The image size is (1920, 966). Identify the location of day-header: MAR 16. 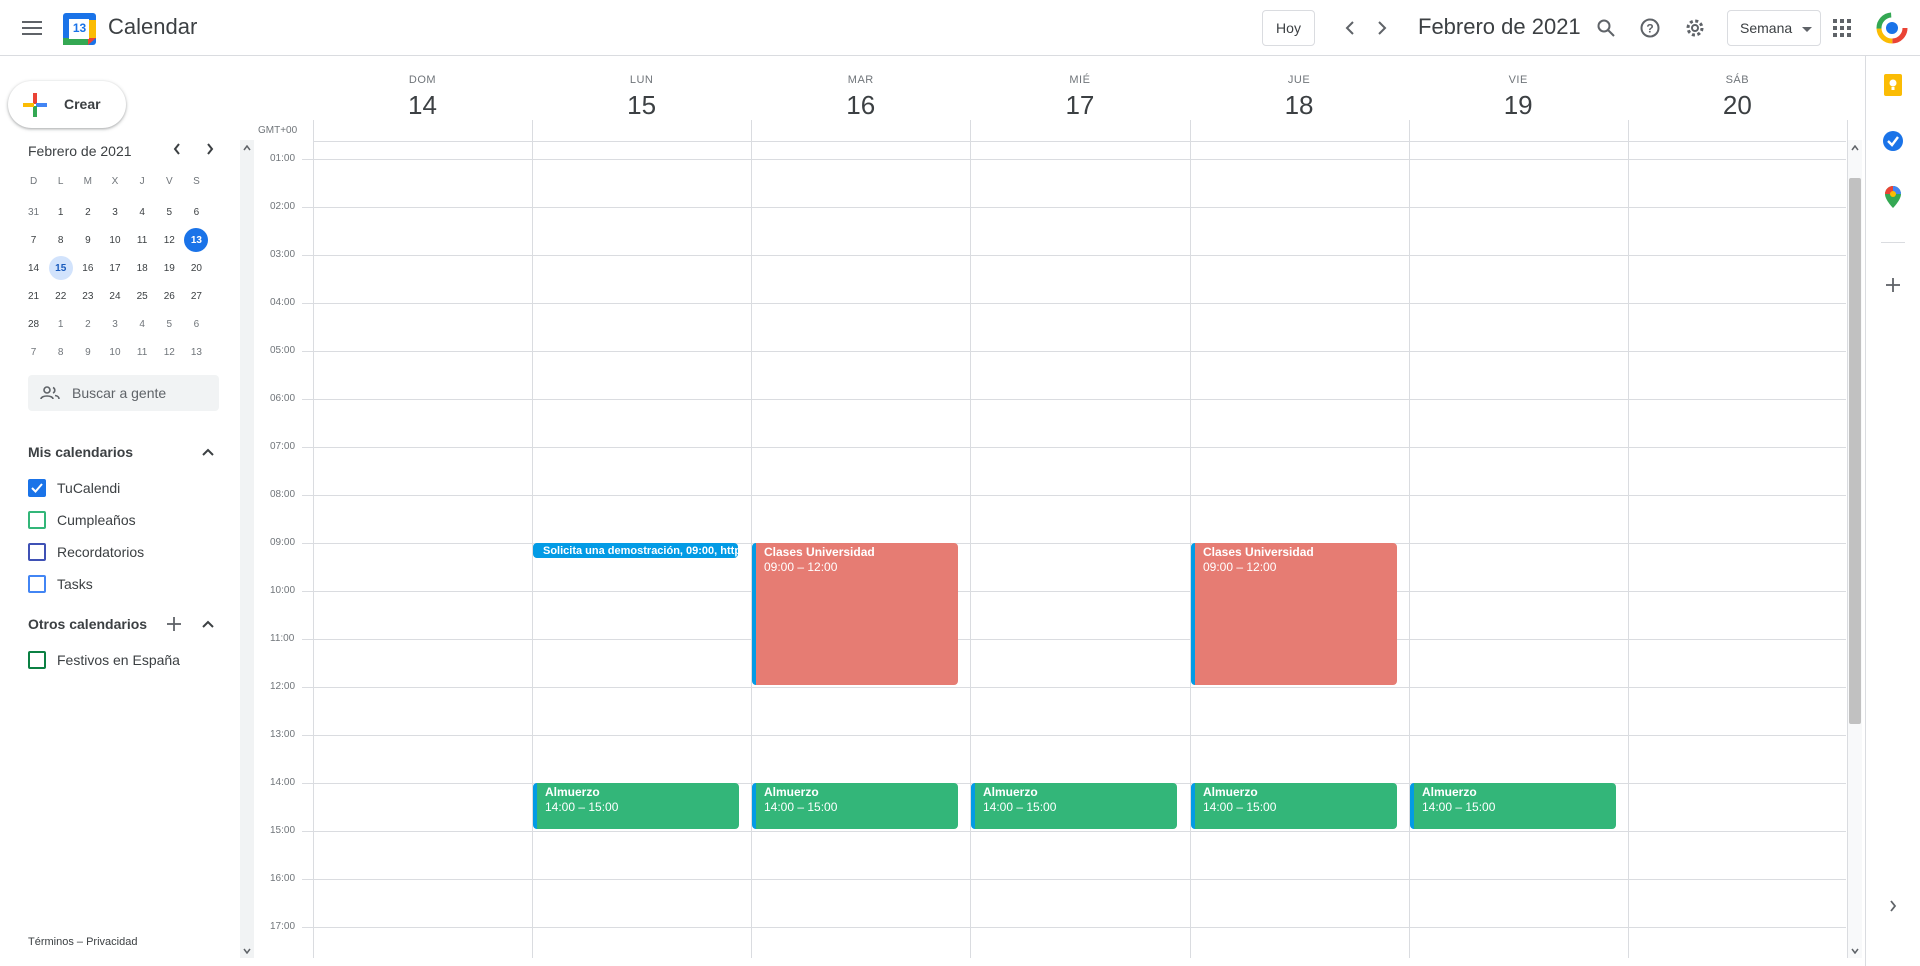
(860, 89).